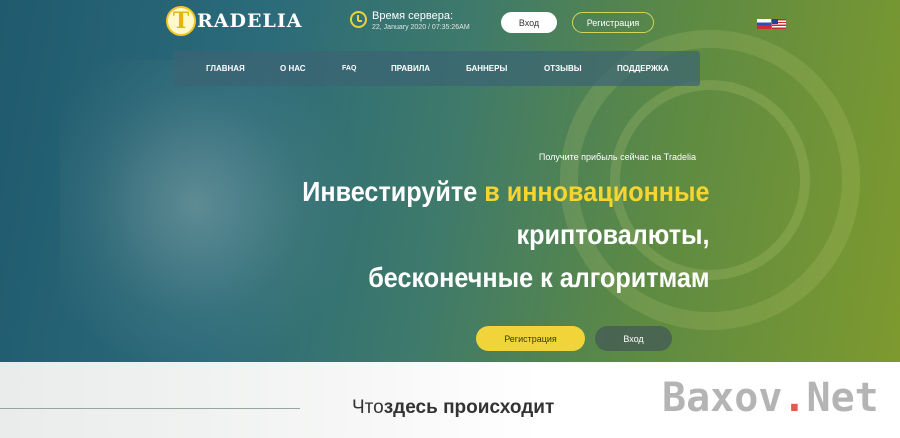 The image size is (900, 438). Describe the element at coordinates (181, 21) in the screenshot. I see `logo-badge: T` at that location.